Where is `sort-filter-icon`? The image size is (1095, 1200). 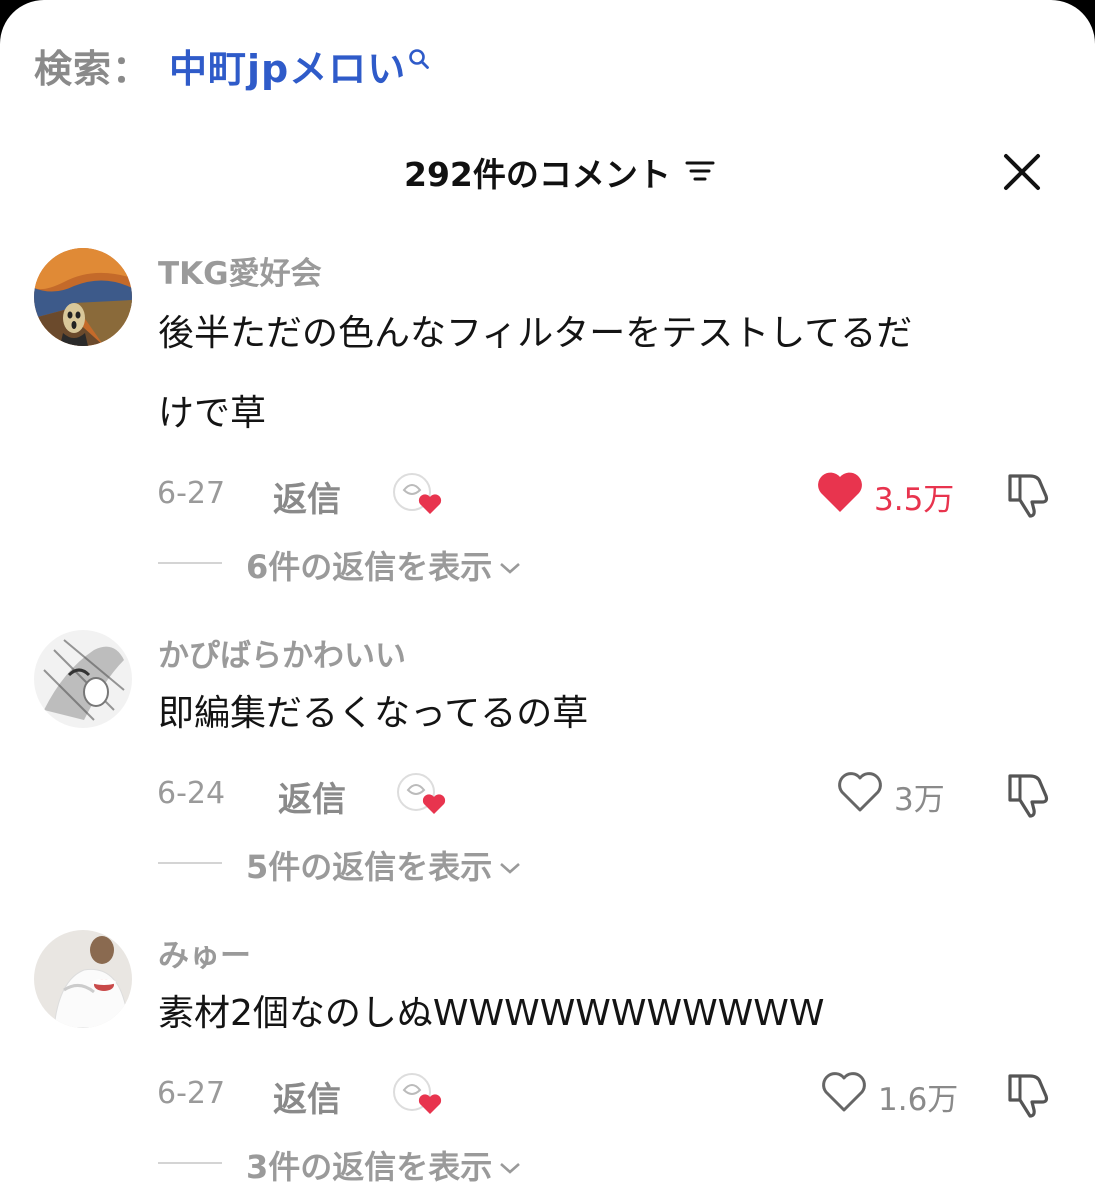 sort-filter-icon is located at coordinates (700, 172).